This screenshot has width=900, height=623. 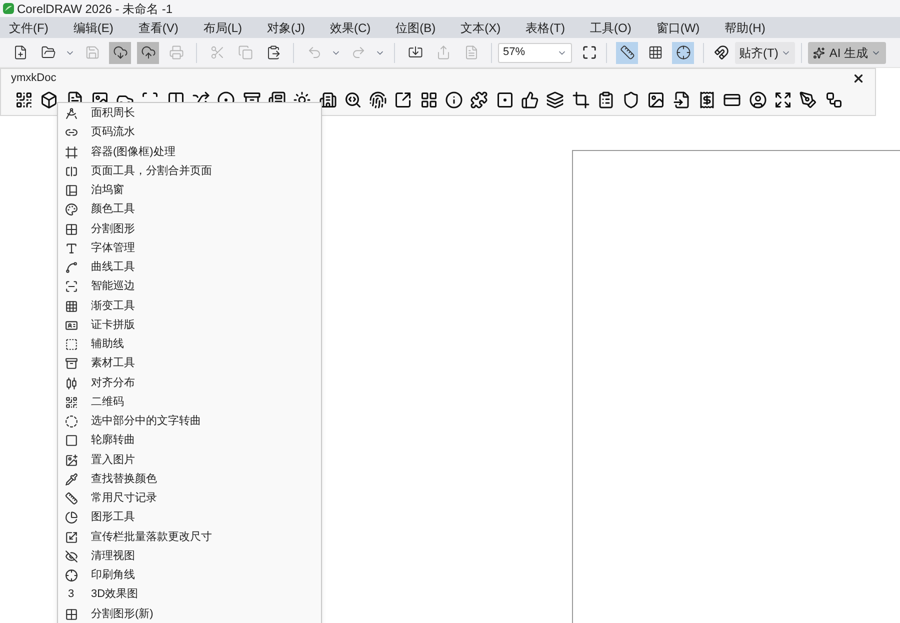 What do you see at coordinates (189, 364) in the screenshot?
I see `menu-entry: 素材工具` at bounding box center [189, 364].